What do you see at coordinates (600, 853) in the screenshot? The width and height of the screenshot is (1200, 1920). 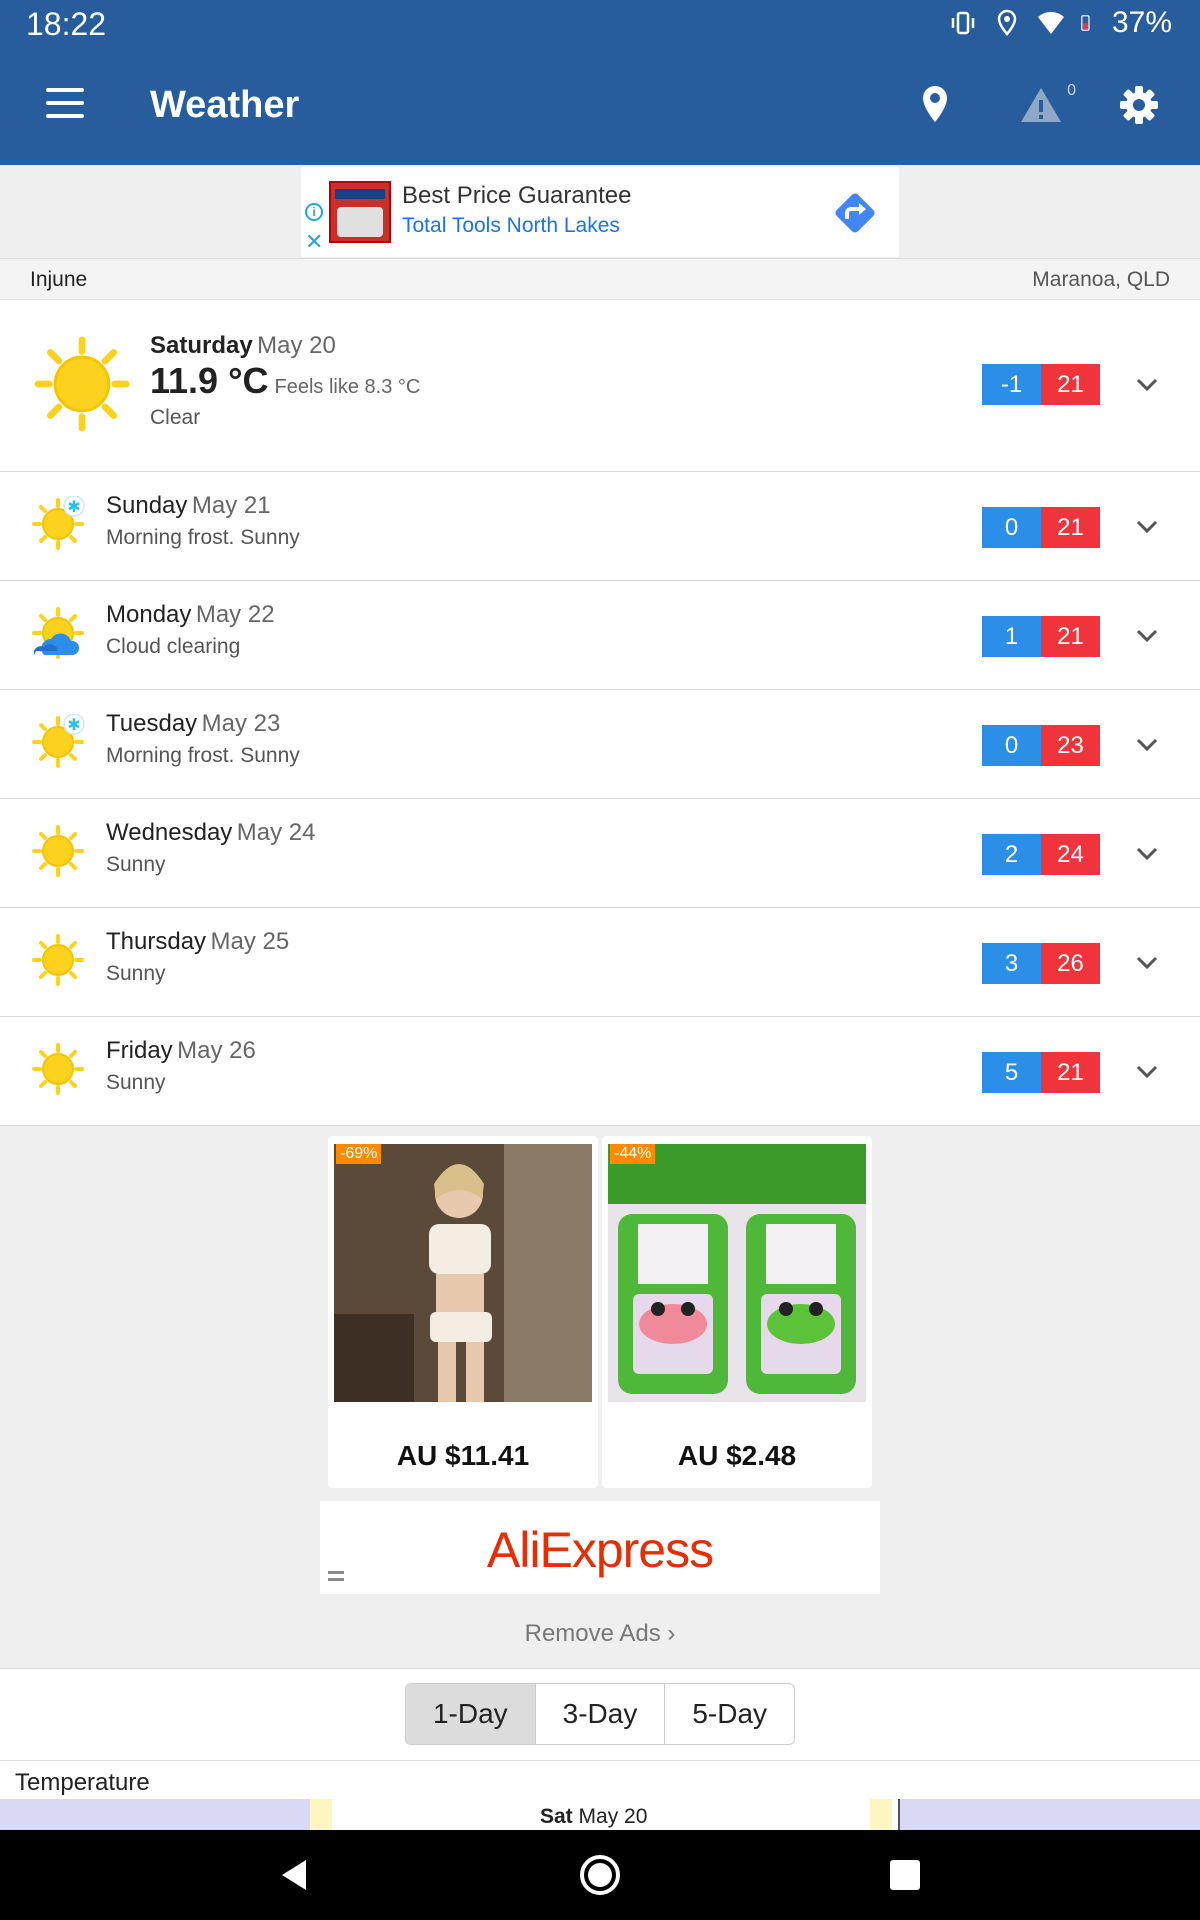 I see `forecast-row: Wednesday May 24 Sunny 2 24` at bounding box center [600, 853].